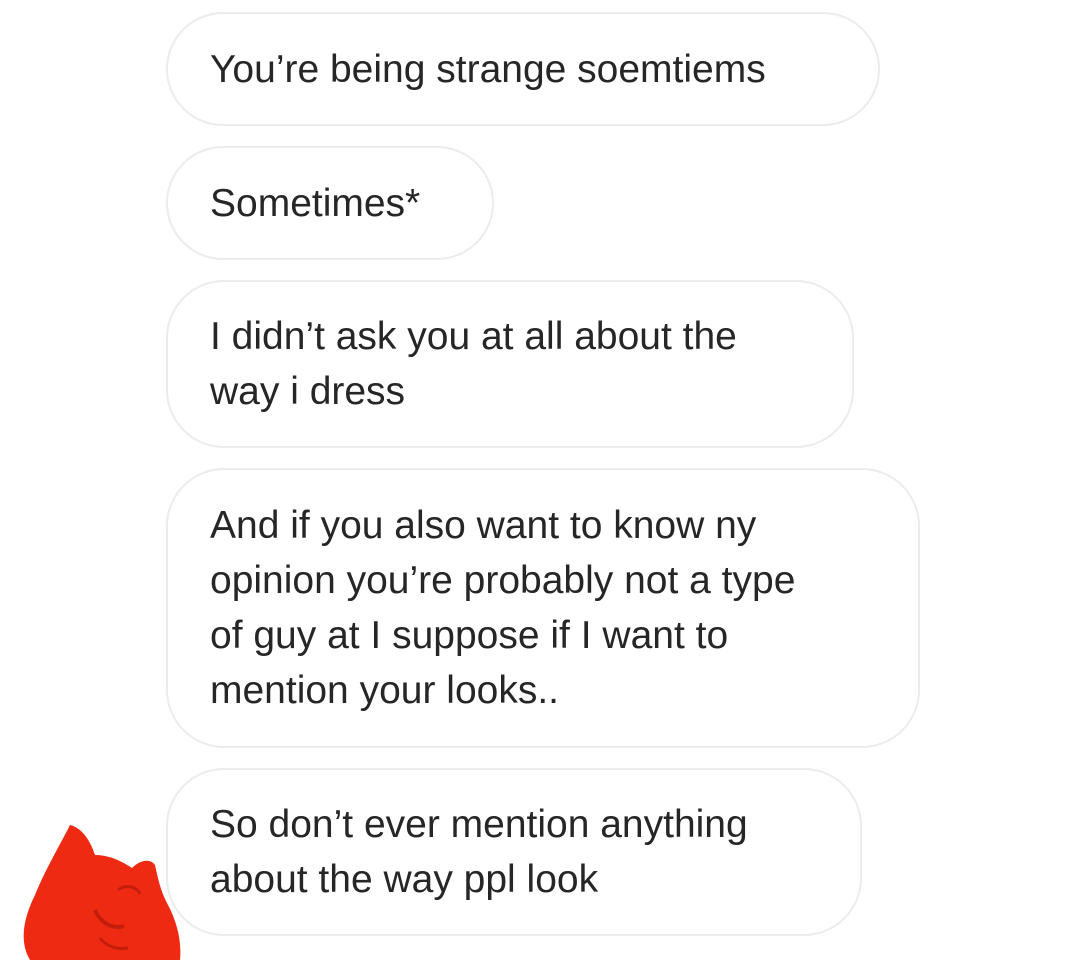 This screenshot has height=960, width=1080. I want to click on message-bubble: You’re being strange soemtiems, so click(523, 69).